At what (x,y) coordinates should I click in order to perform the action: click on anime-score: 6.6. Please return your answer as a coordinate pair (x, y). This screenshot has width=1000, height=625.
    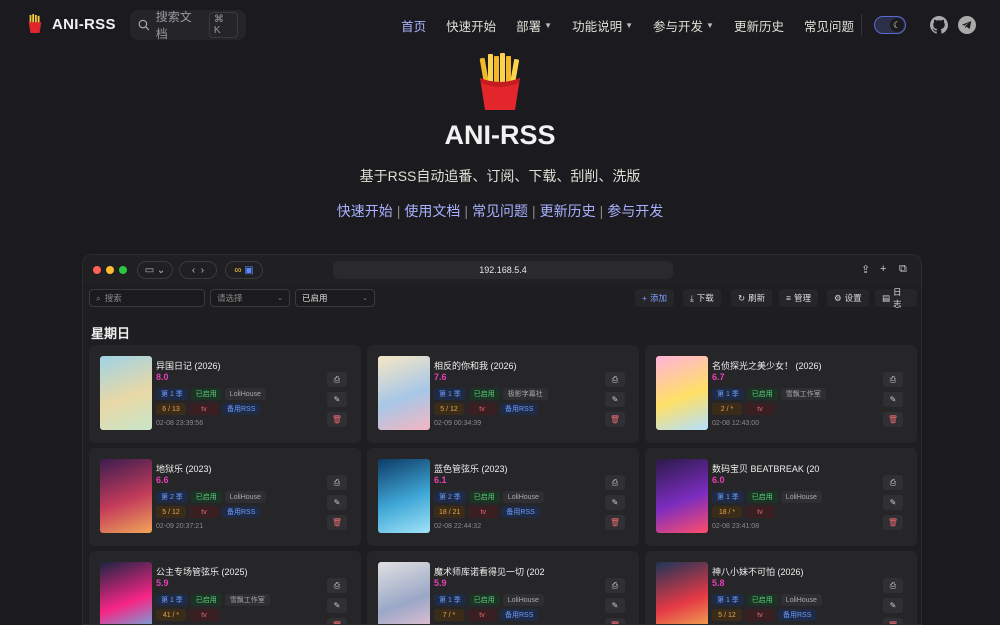
    Looking at the image, I should click on (162, 480).